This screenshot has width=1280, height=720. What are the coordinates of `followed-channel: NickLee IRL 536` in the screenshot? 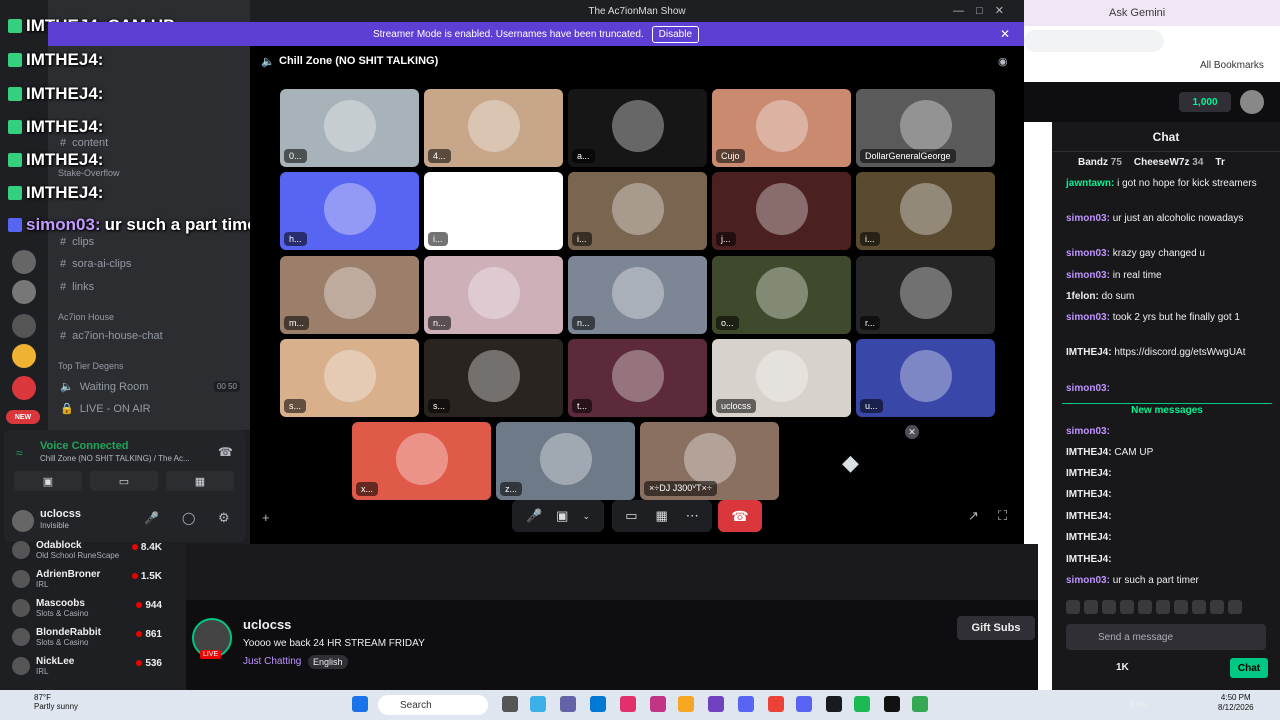 It's located at (87, 666).